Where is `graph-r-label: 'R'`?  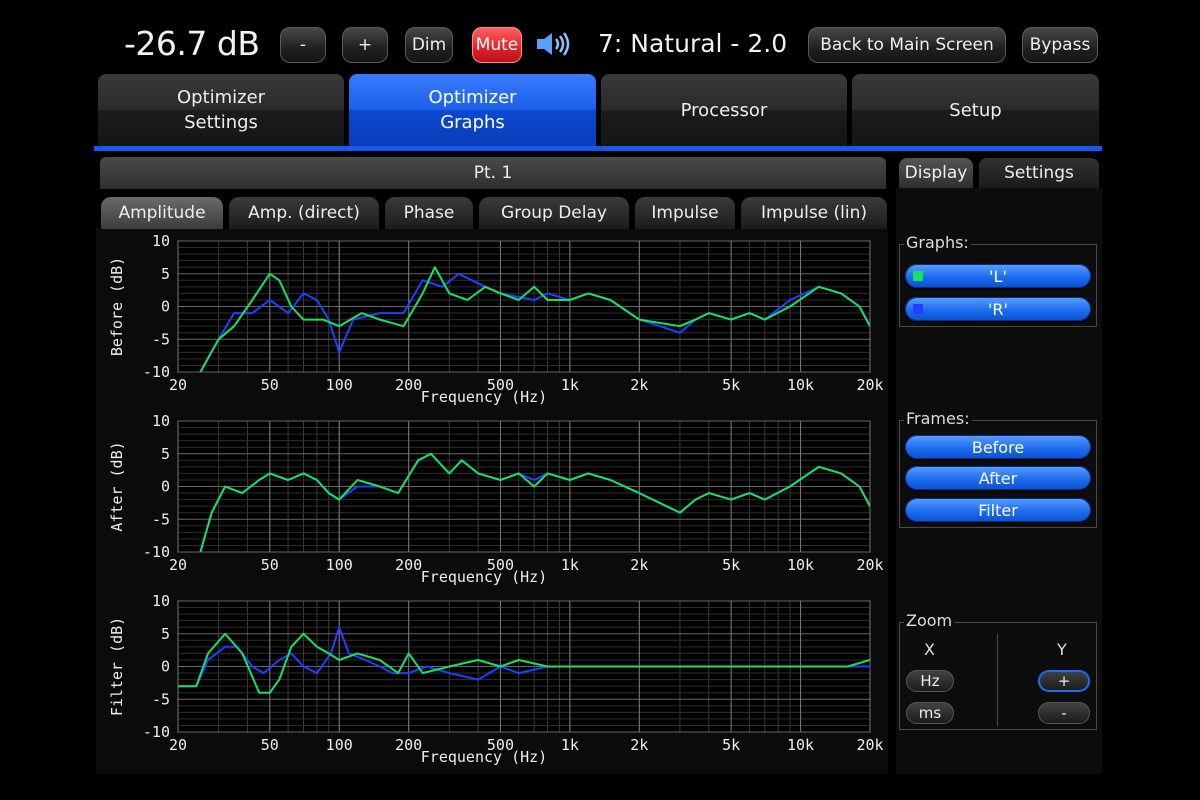
graph-r-label: 'R' is located at coordinates (998, 309).